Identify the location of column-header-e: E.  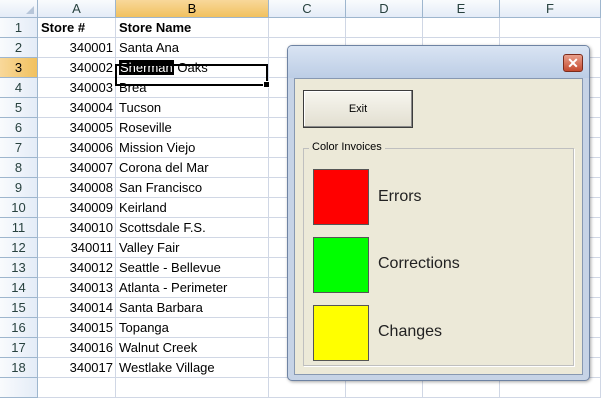
(461, 9).